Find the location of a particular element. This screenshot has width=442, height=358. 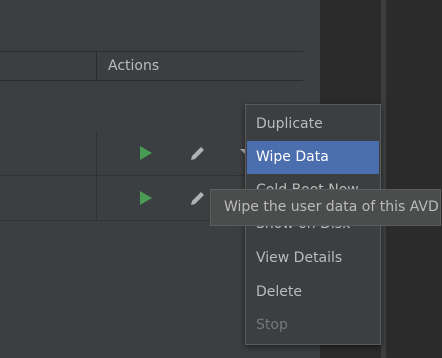

table-header: Actions is located at coordinates (151, 66).